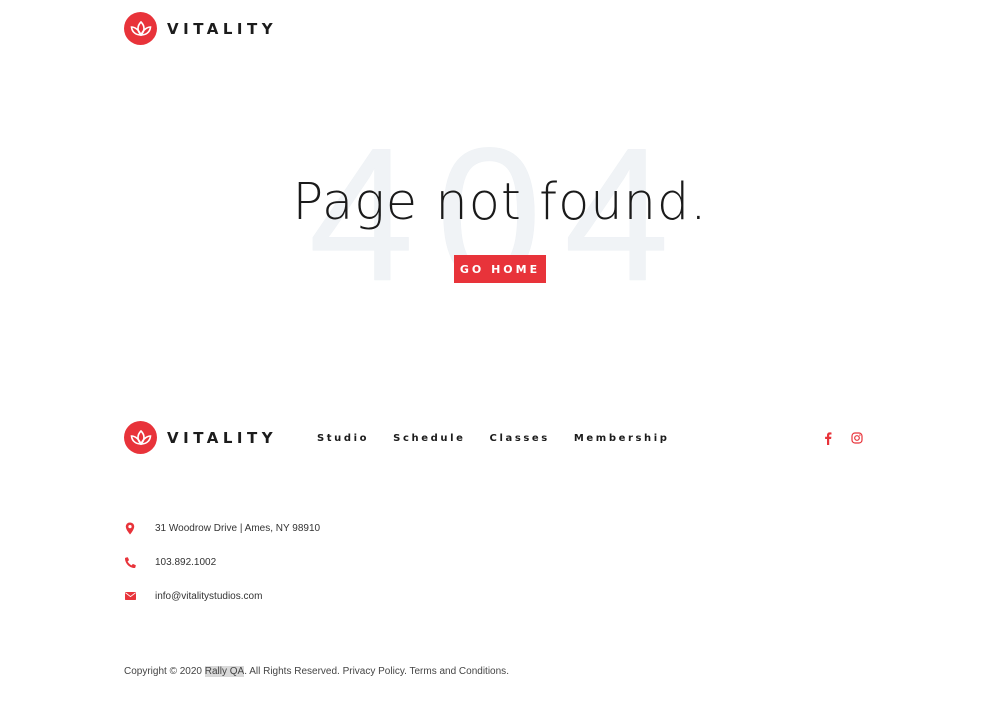  I want to click on instagram-icon, so click(858, 438).